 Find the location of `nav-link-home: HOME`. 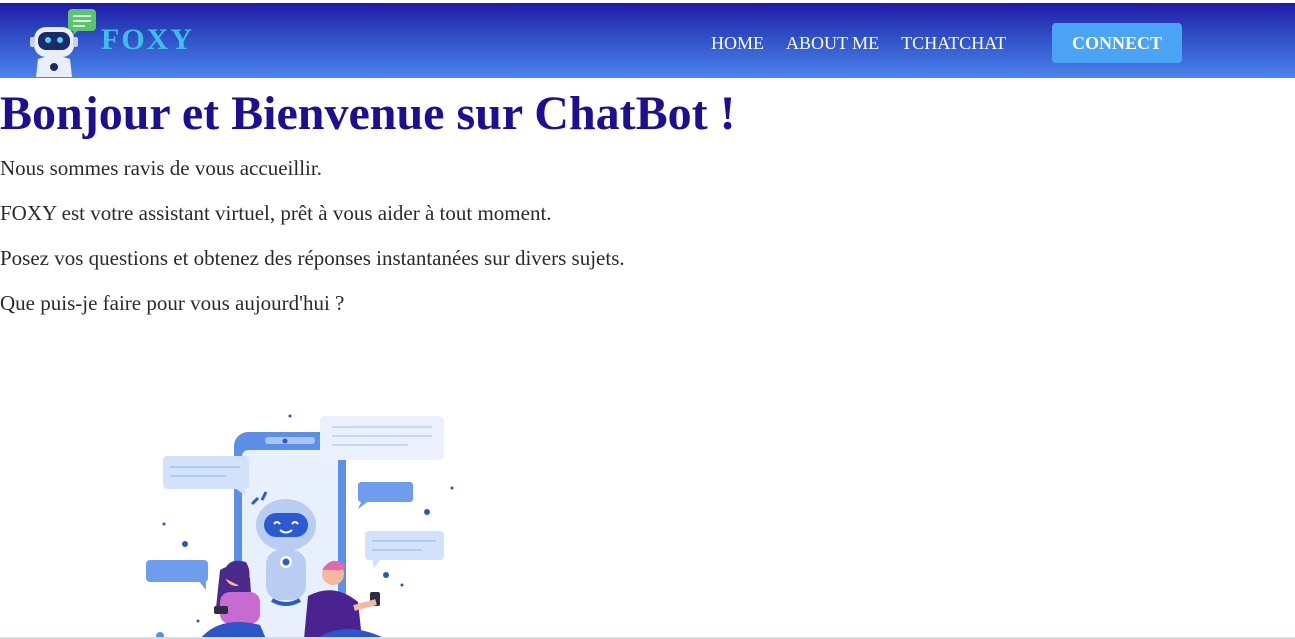

nav-link-home: HOME is located at coordinates (737, 43).